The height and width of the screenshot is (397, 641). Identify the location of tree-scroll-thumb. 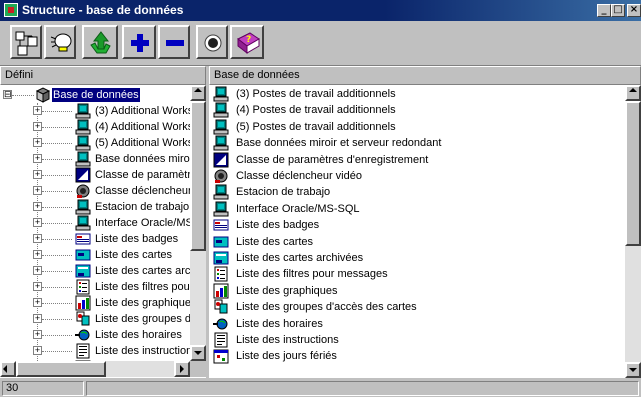
(198, 176).